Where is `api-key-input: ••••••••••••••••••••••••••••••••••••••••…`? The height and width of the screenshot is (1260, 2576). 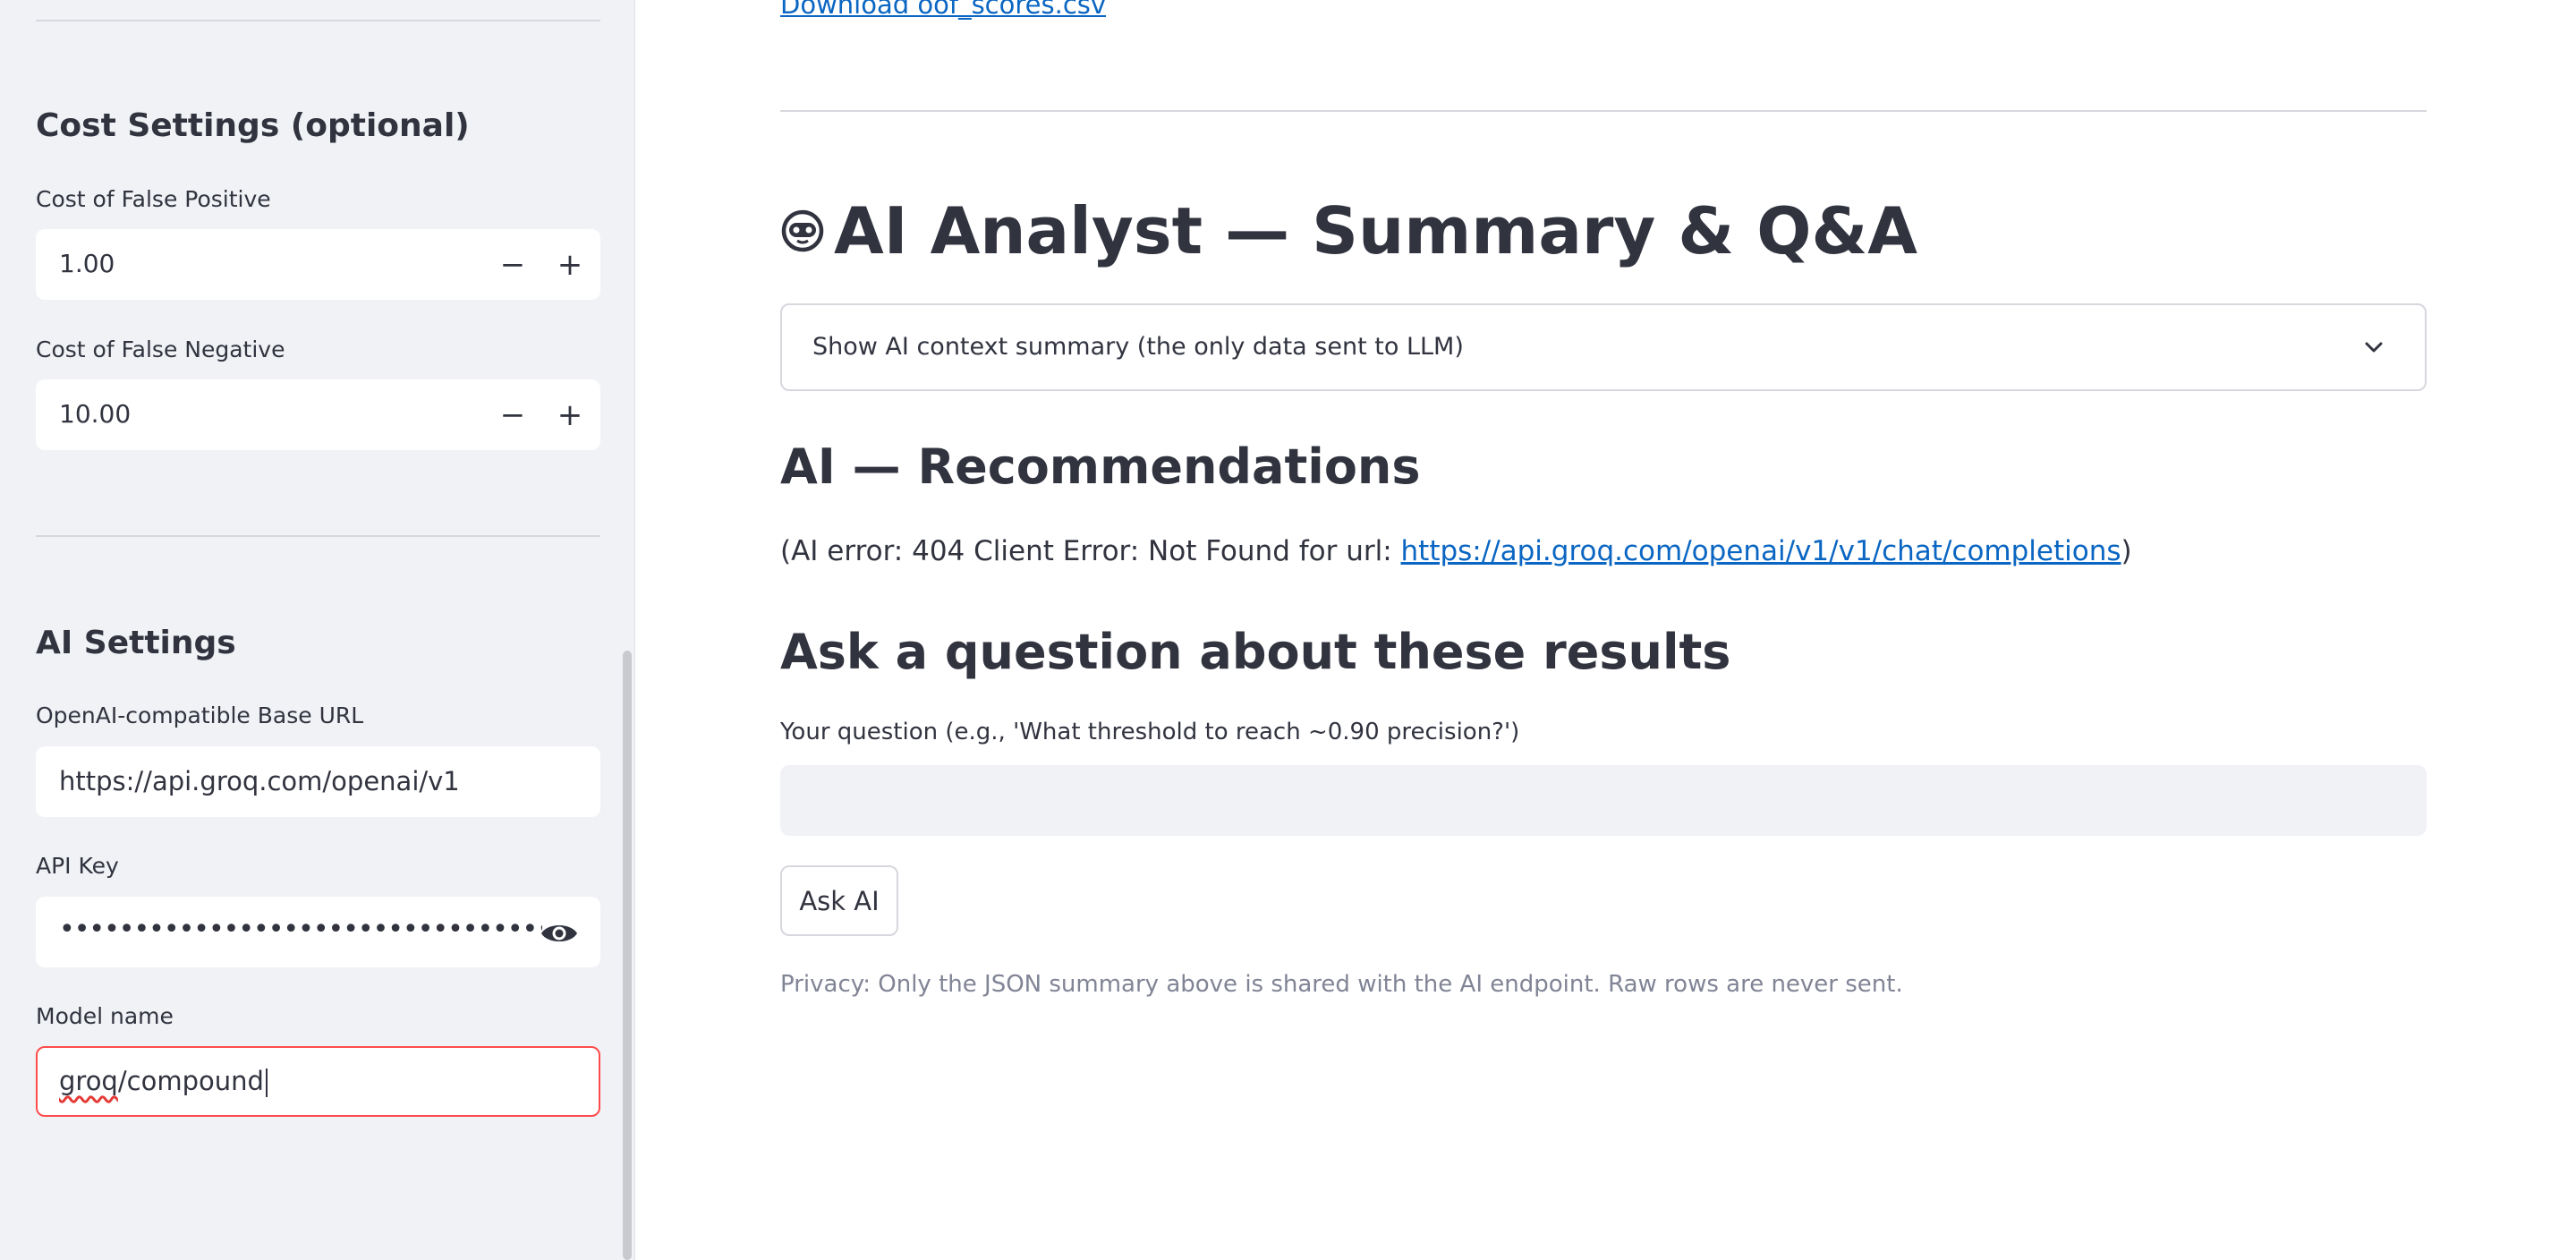 api-key-input: ••••••••••••••••••••••••••••••••••••••••… is located at coordinates (318, 932).